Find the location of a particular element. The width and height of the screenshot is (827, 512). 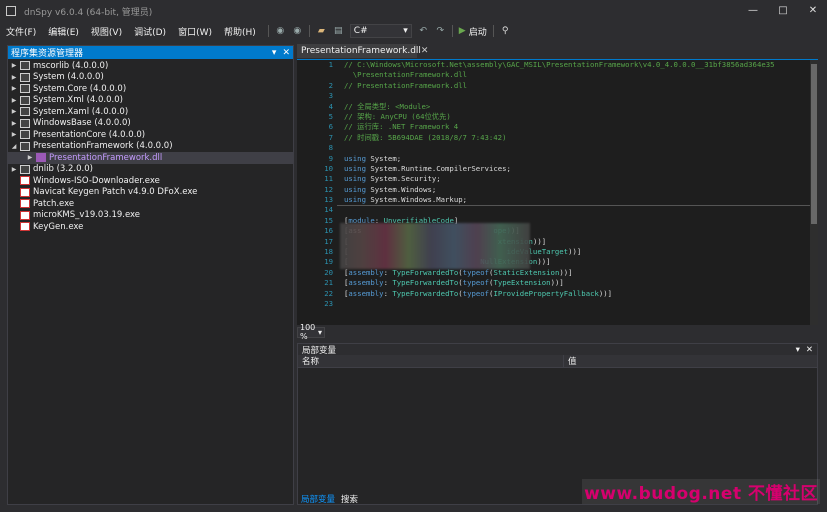

tab-locals: 局部变量 is located at coordinates (318, 499).